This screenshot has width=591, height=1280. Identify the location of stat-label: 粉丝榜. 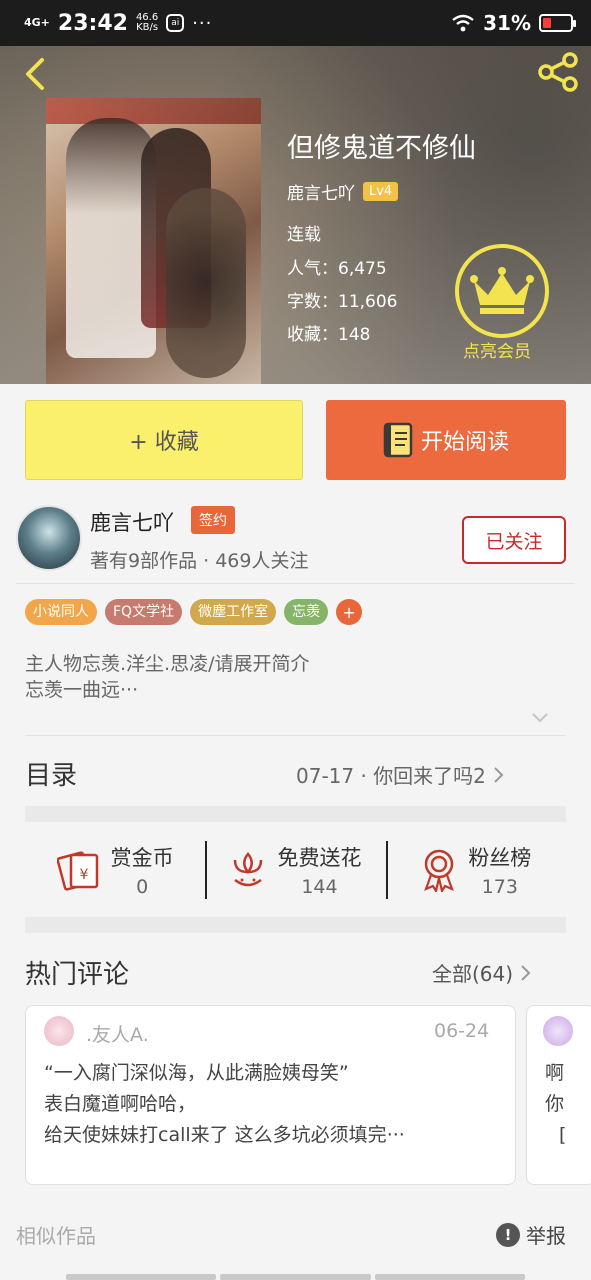
(500, 858).